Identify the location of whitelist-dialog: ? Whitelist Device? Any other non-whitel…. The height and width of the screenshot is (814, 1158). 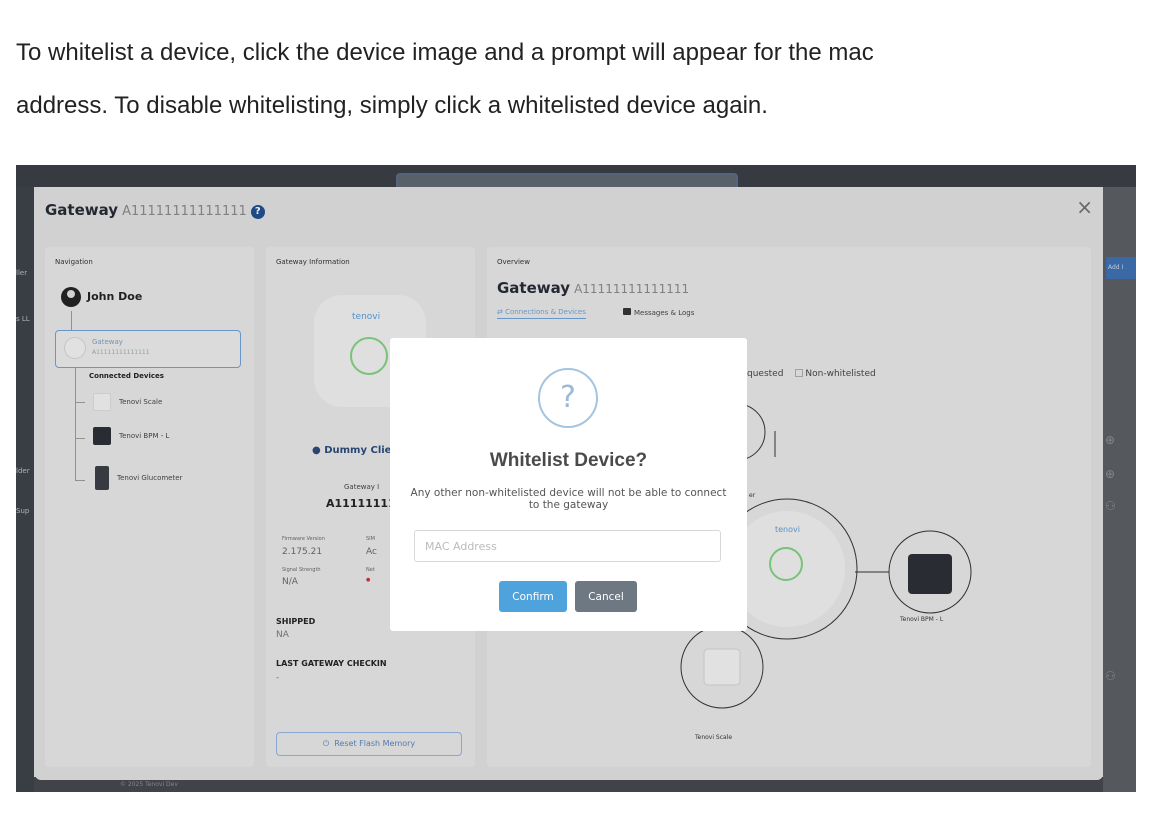
(568, 484).